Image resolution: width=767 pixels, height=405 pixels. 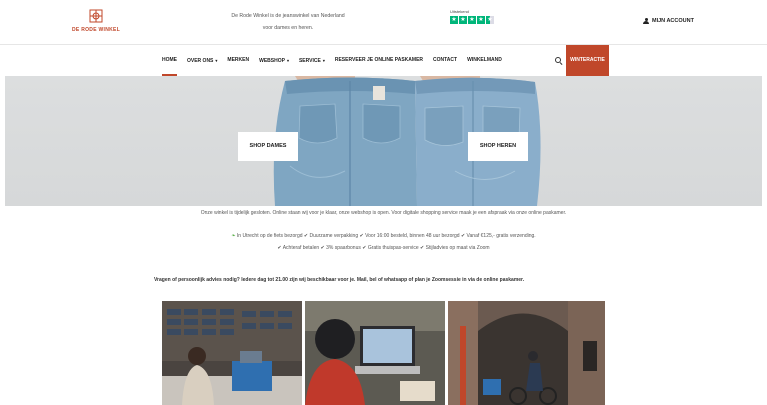 I want to click on search-icon, so click(x=558, y=60).